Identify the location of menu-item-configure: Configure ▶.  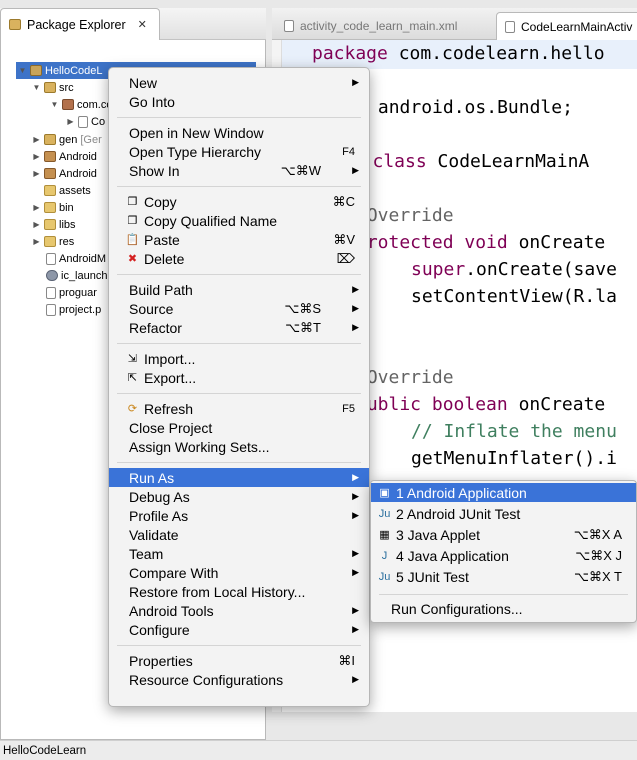
(239, 629).